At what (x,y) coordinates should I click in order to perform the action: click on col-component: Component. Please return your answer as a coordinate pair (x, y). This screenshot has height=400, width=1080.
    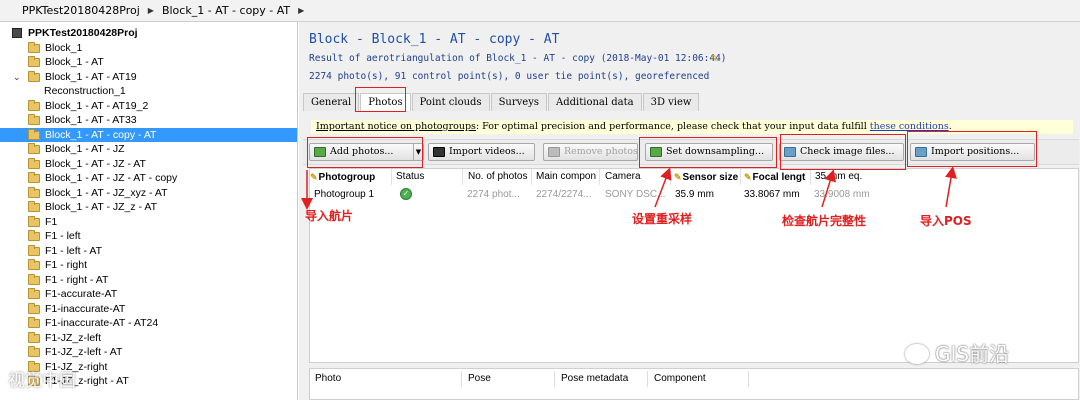
    Looking at the image, I should click on (699, 379).